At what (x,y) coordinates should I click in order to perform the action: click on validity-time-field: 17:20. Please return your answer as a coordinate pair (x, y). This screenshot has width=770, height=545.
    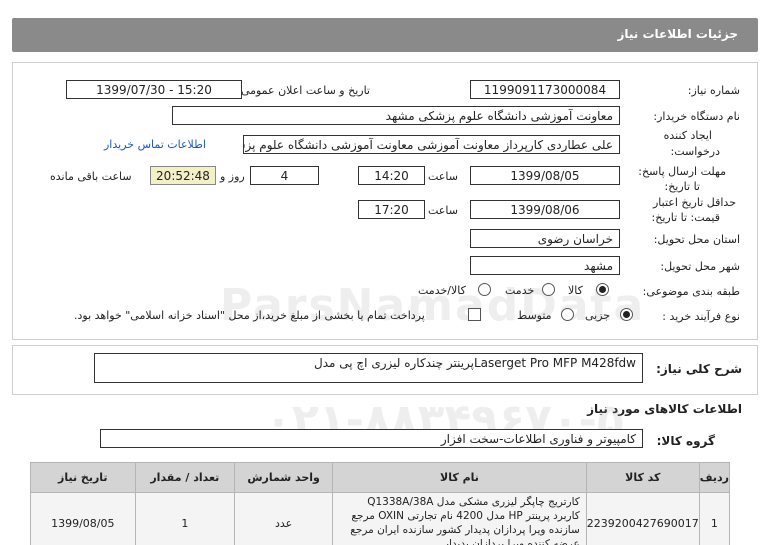
    Looking at the image, I should click on (391, 209).